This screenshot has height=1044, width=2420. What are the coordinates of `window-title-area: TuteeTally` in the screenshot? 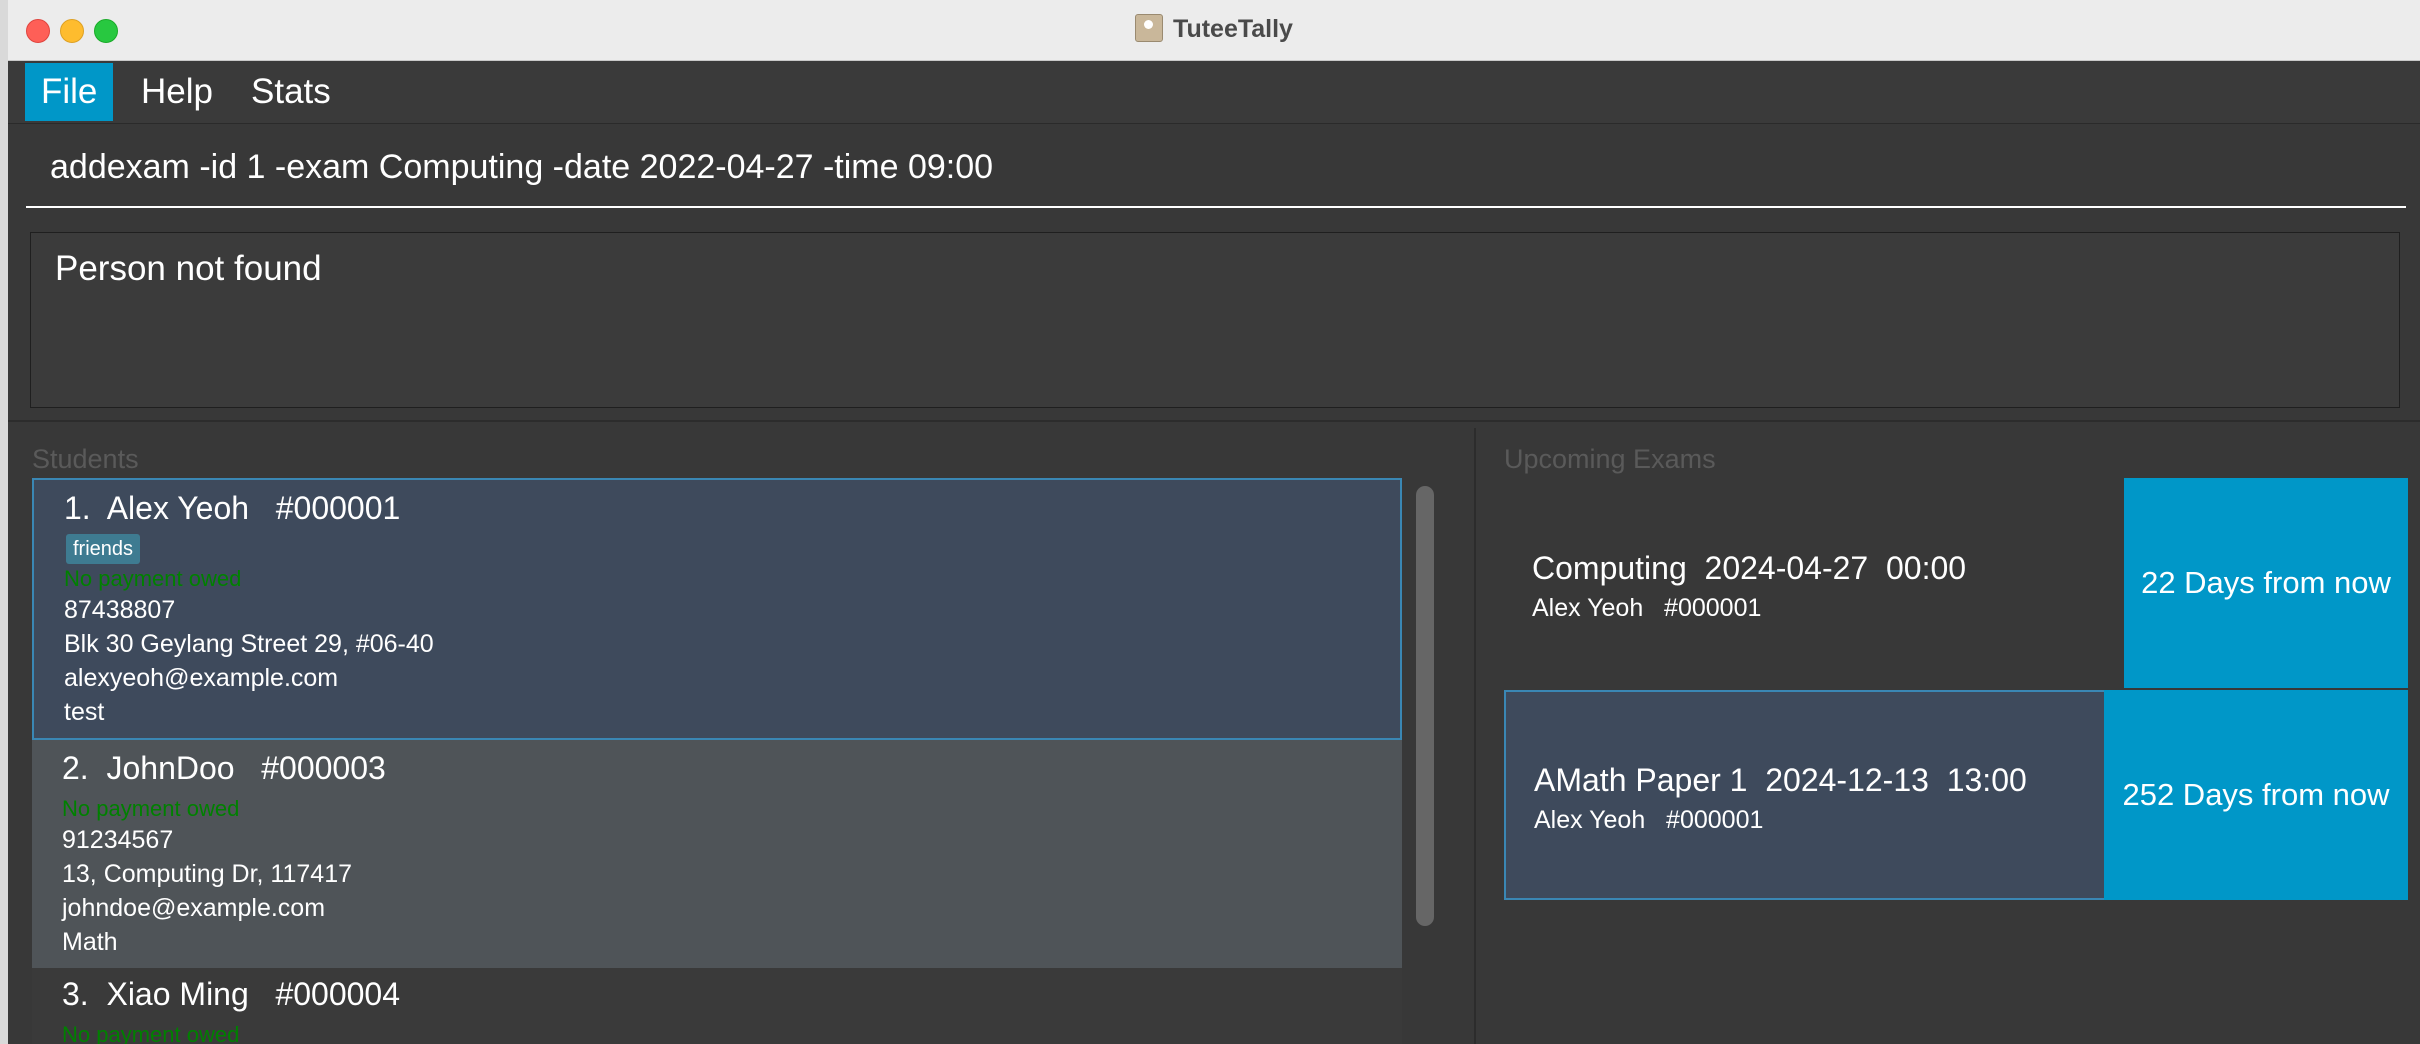 It's located at (1214, 29).